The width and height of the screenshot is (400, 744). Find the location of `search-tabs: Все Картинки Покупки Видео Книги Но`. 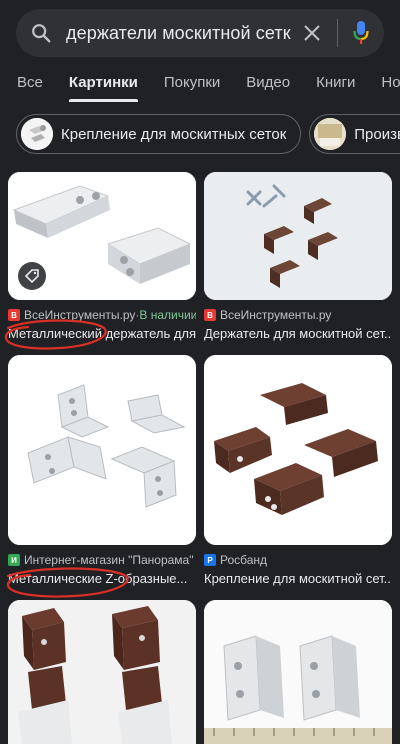

search-tabs: Все Картинки Покупки Видео Книги Но is located at coordinates (200, 82).